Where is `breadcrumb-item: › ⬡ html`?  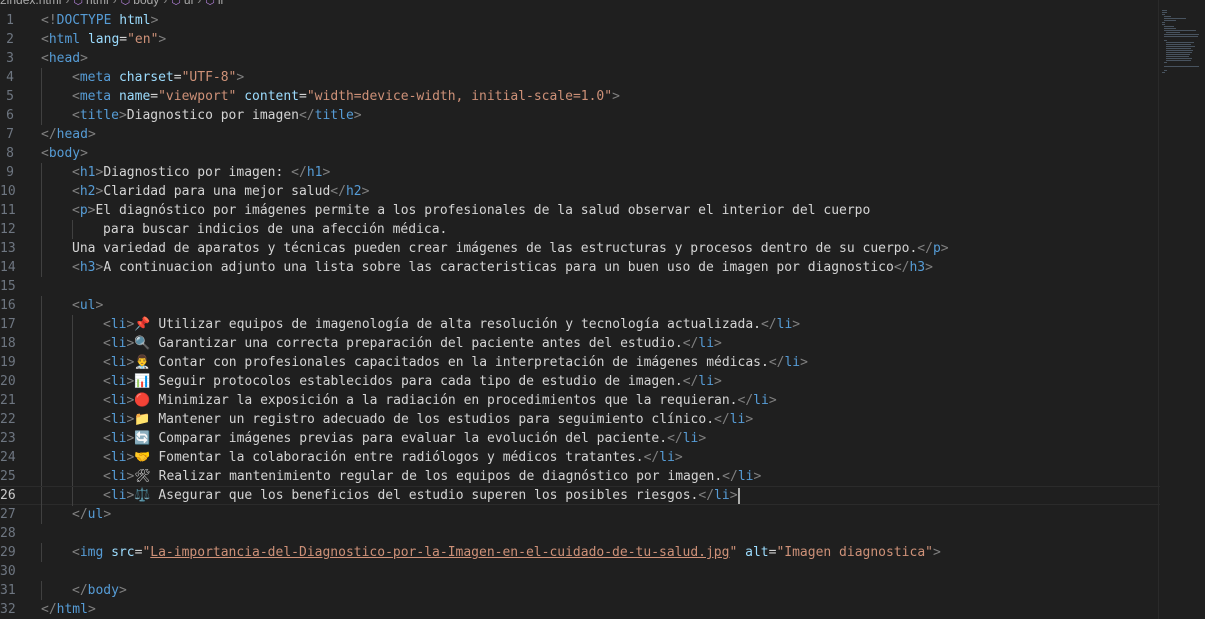 breadcrumb-item: › ⬡ html is located at coordinates (84, 3).